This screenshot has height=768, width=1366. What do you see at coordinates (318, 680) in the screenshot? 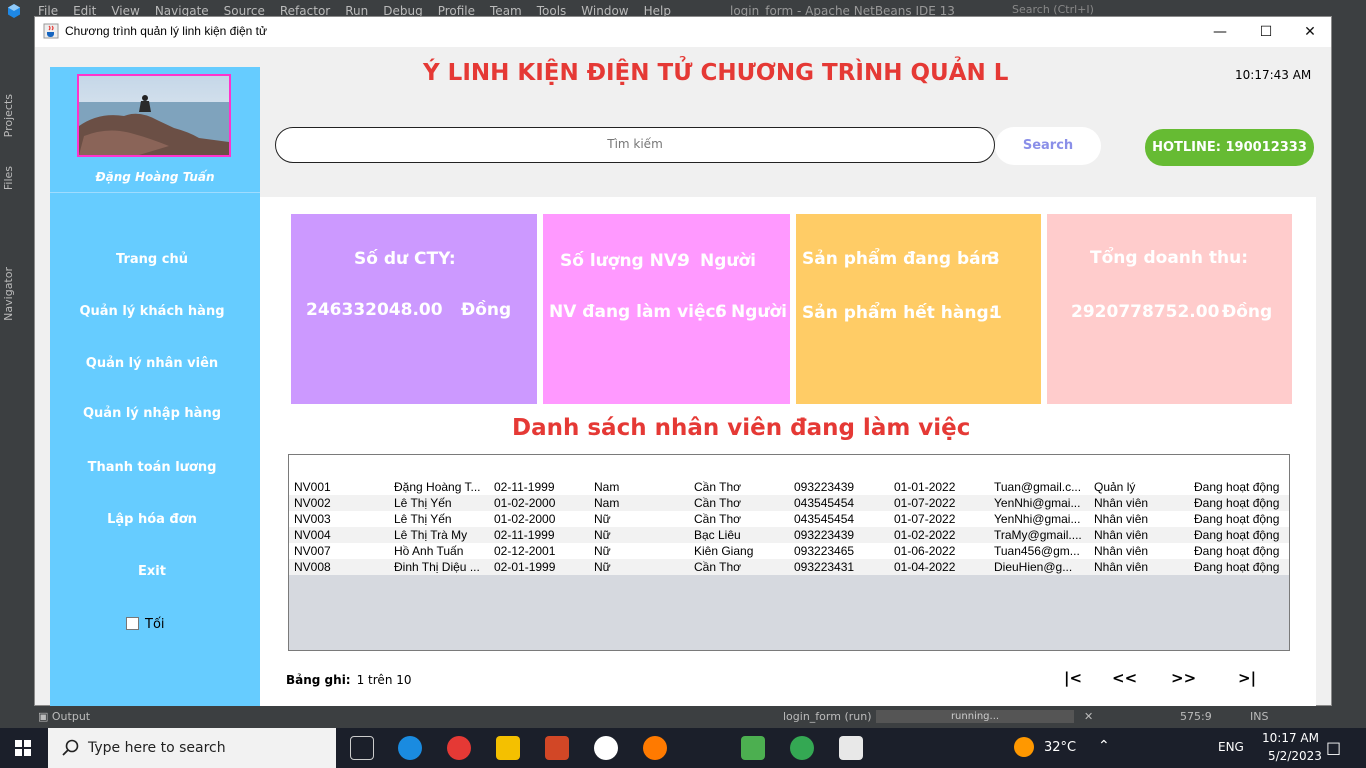
I see `records-label: Bảng ghi:` at bounding box center [318, 680].